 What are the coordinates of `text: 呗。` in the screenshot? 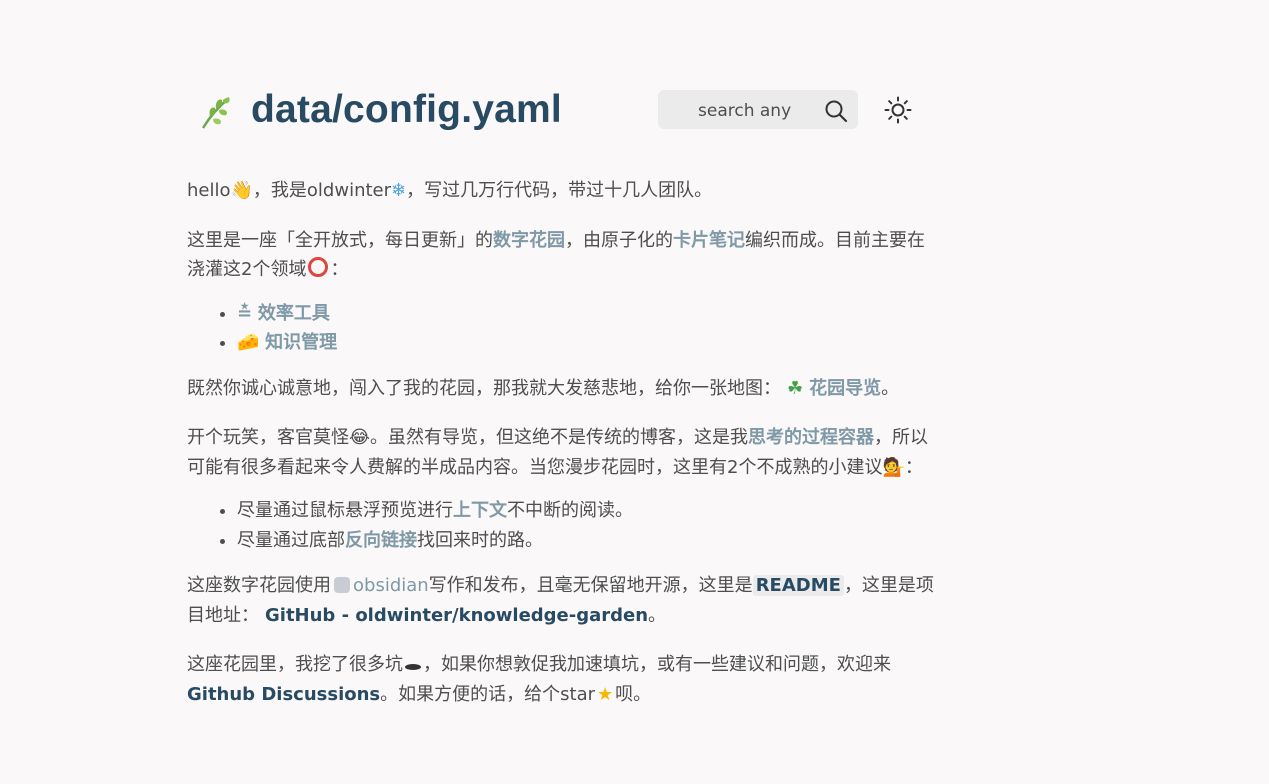 It's located at (633, 694).